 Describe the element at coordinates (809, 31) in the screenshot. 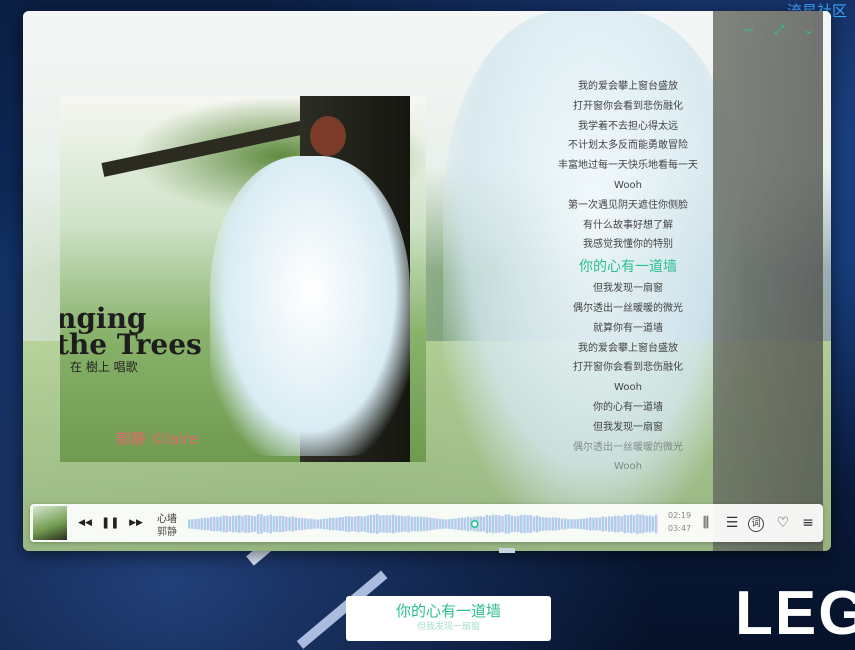

I see `double-chevron-down-icon: ⌄` at that location.